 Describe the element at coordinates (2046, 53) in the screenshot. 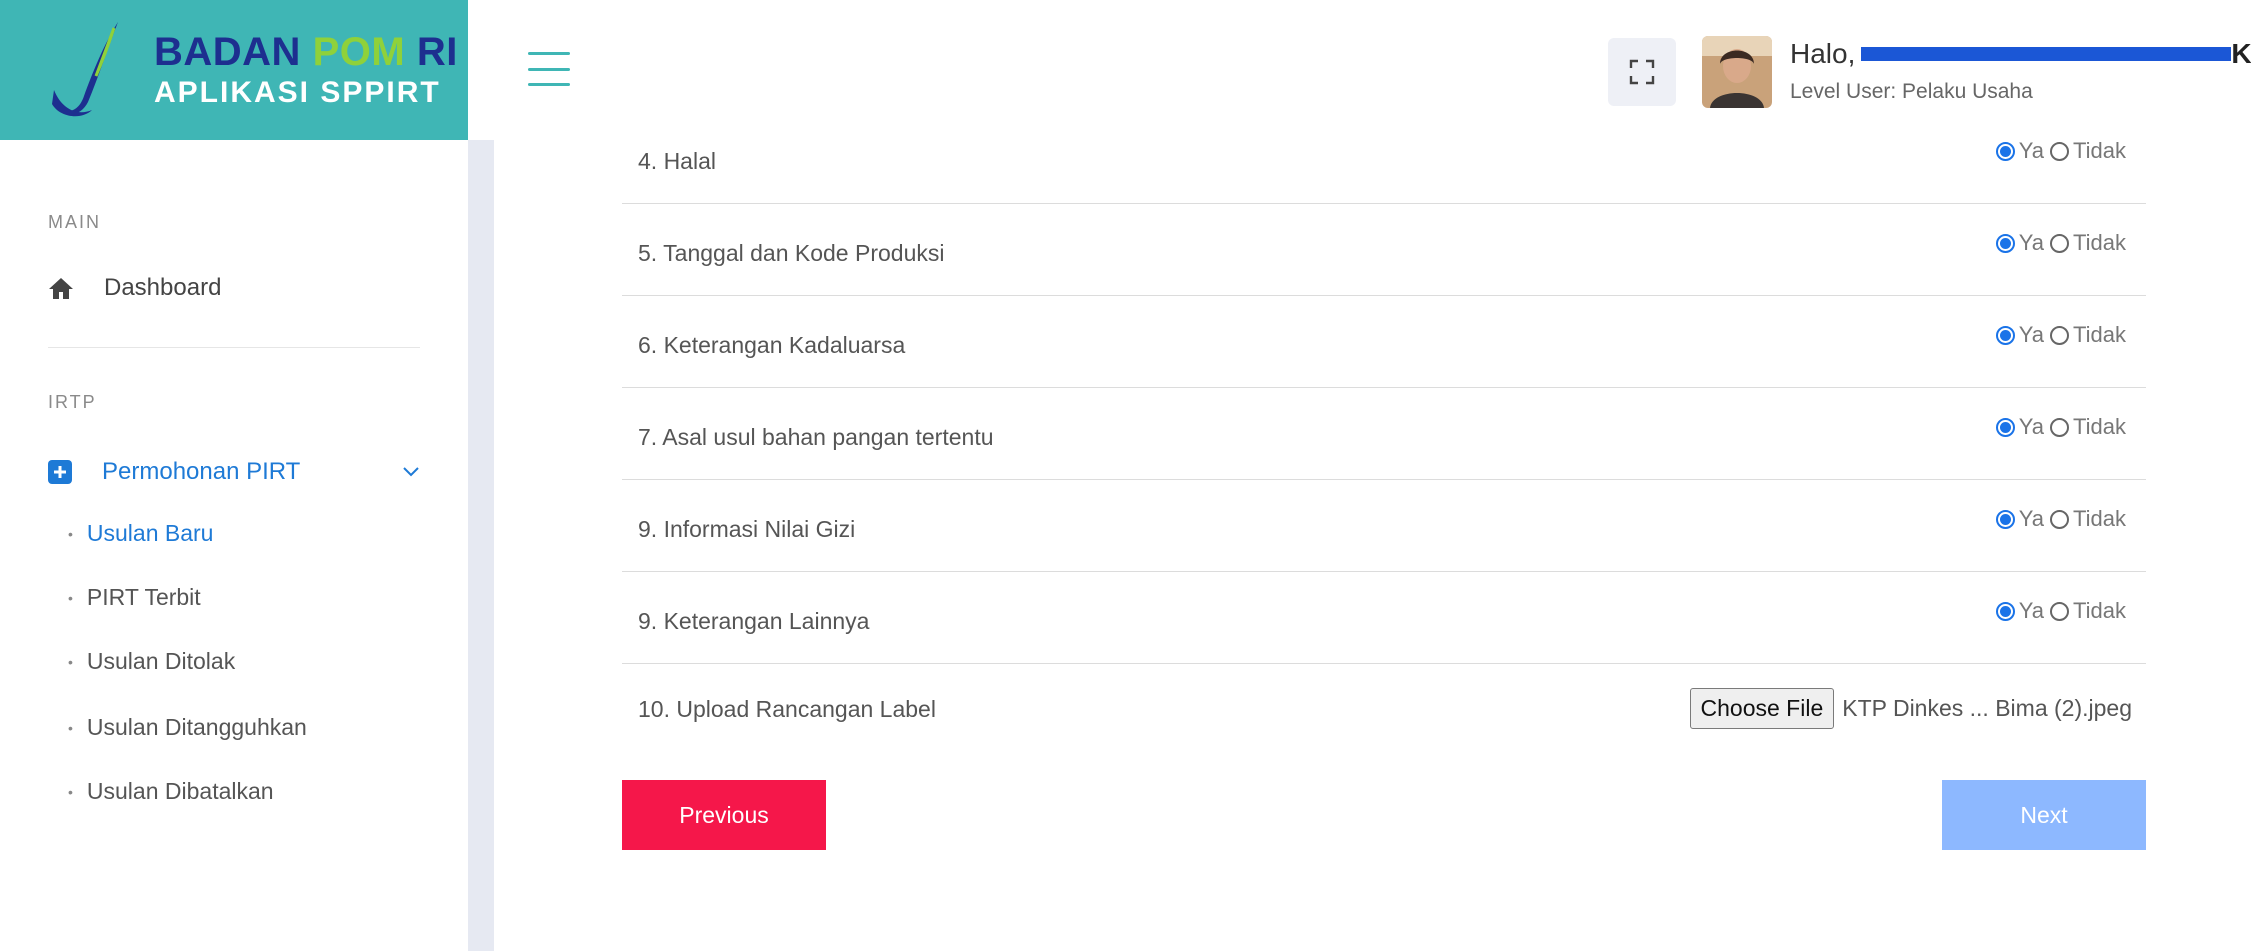

I see `redacted-name` at that location.